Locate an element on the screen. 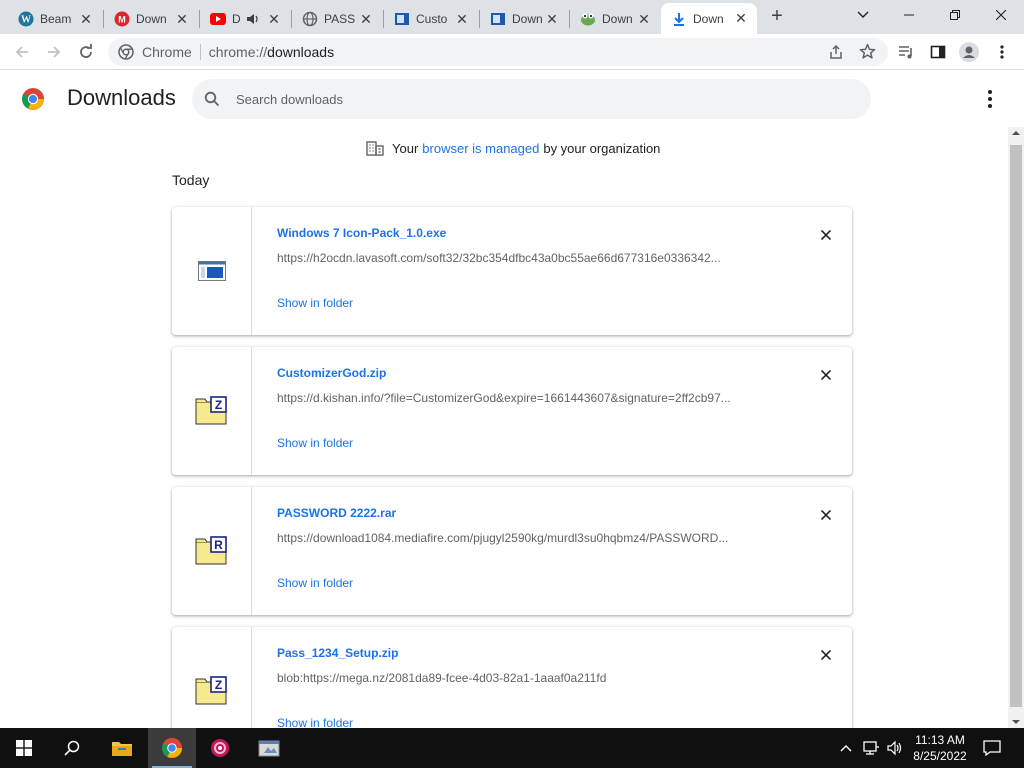  search-input is located at coordinates (486, 99).